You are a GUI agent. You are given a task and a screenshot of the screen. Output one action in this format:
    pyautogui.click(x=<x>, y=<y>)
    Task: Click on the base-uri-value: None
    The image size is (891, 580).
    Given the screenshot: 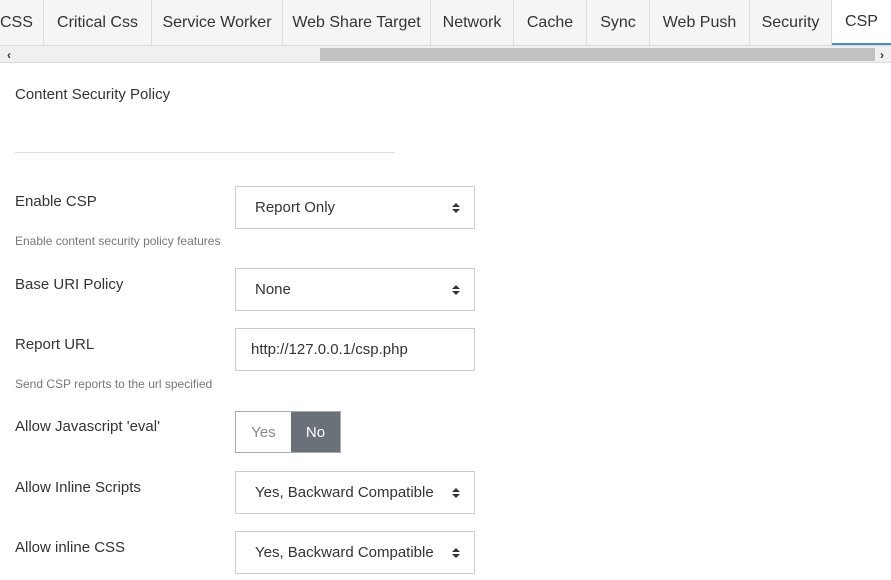 What is the action you would take?
    pyautogui.click(x=273, y=289)
    